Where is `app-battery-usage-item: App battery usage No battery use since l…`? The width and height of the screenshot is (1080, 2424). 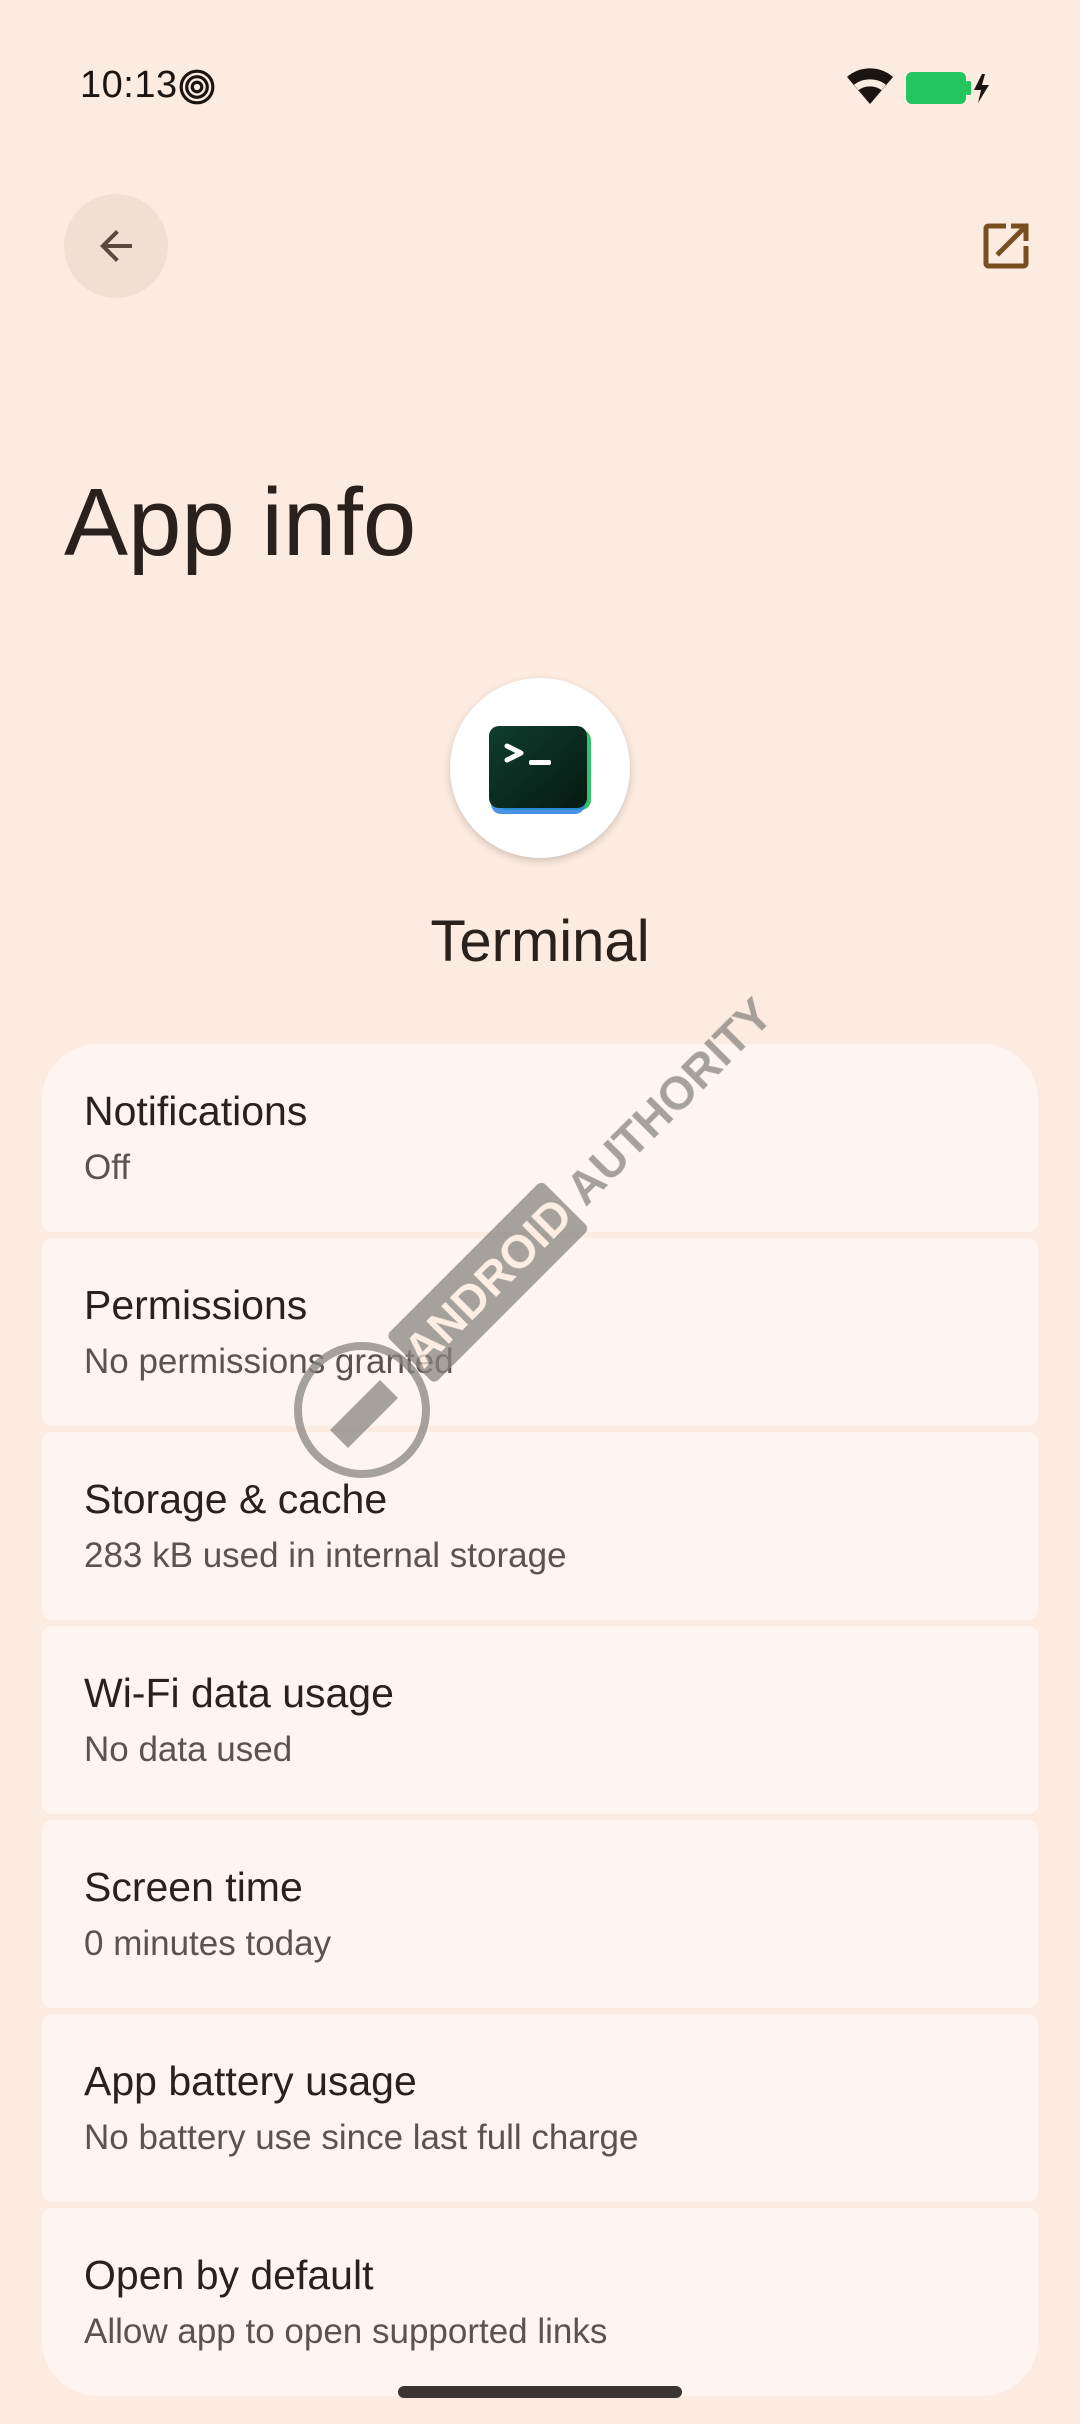 app-battery-usage-item: App battery usage No battery use since l… is located at coordinates (540, 2108).